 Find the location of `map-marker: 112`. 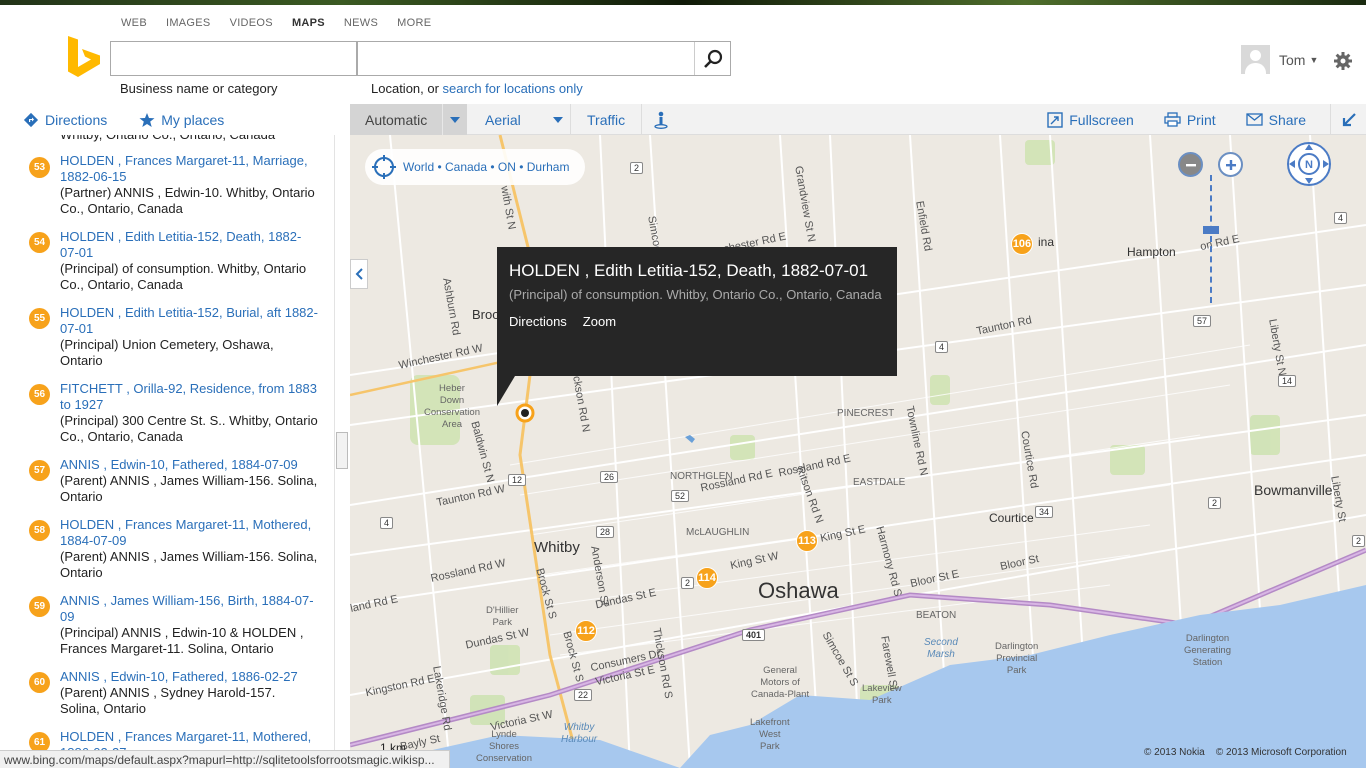

map-marker: 112 is located at coordinates (586, 631).